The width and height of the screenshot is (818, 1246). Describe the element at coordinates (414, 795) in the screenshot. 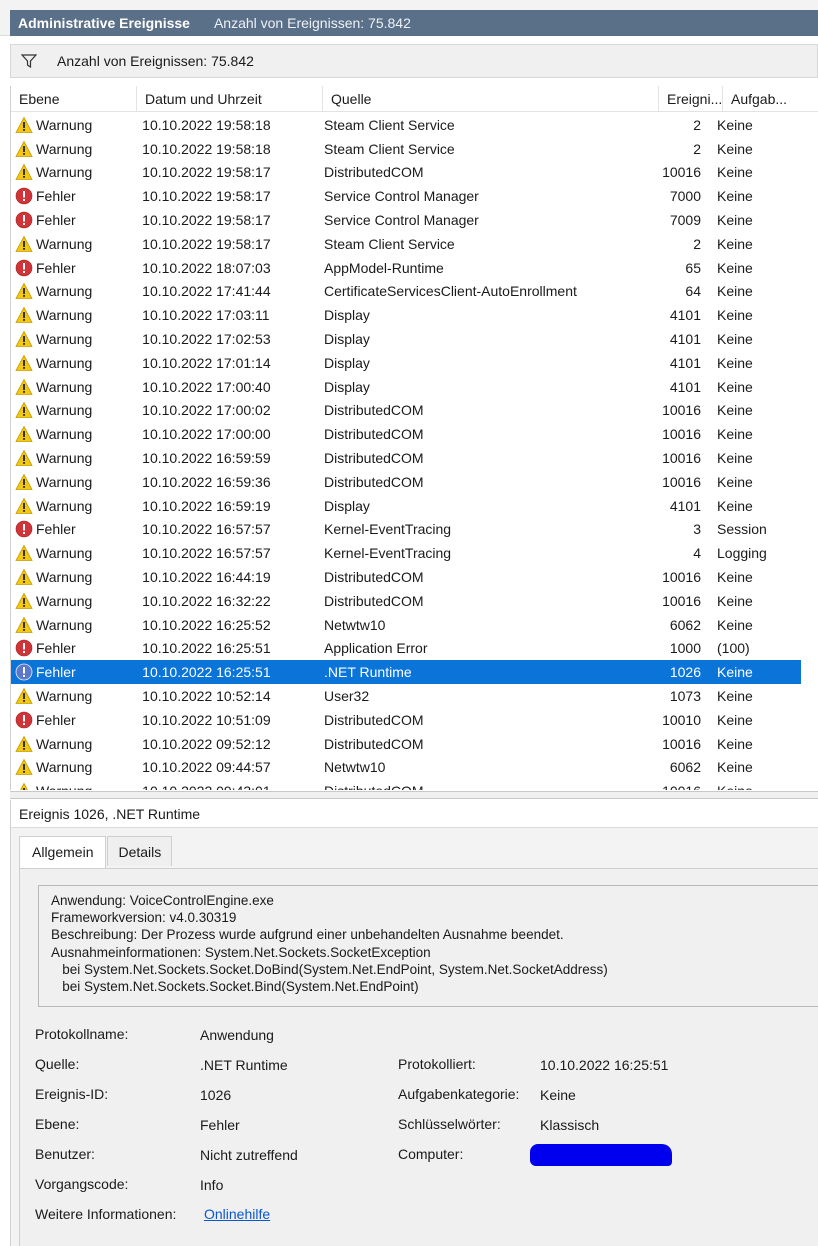

I see `pane-splitter` at that location.